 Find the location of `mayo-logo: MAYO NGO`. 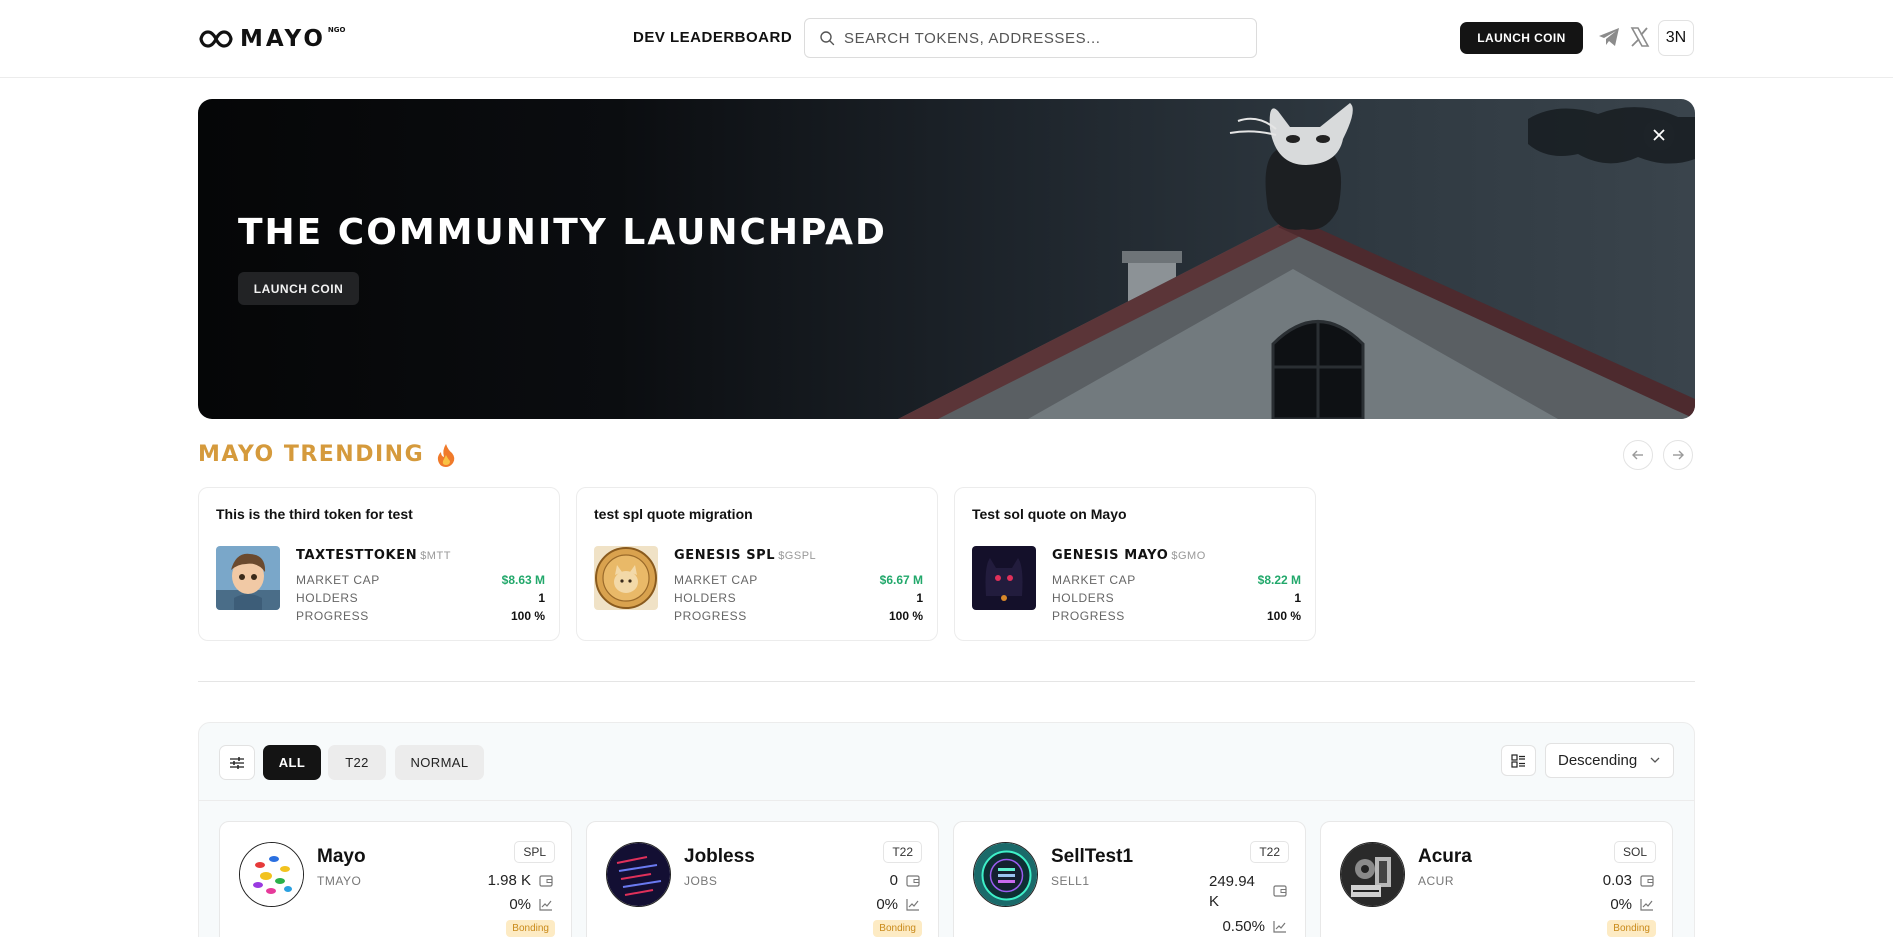

mayo-logo: MAYO NGO is located at coordinates (272, 39).